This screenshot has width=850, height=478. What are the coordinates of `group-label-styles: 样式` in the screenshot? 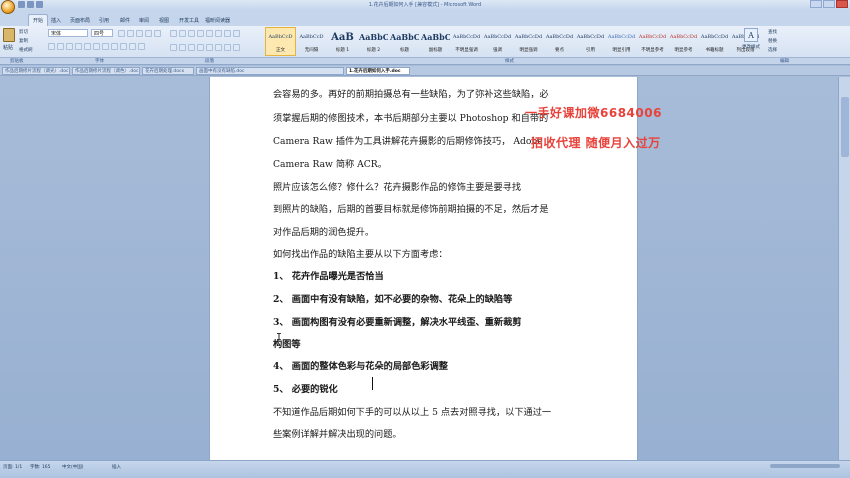 It's located at (509, 61).